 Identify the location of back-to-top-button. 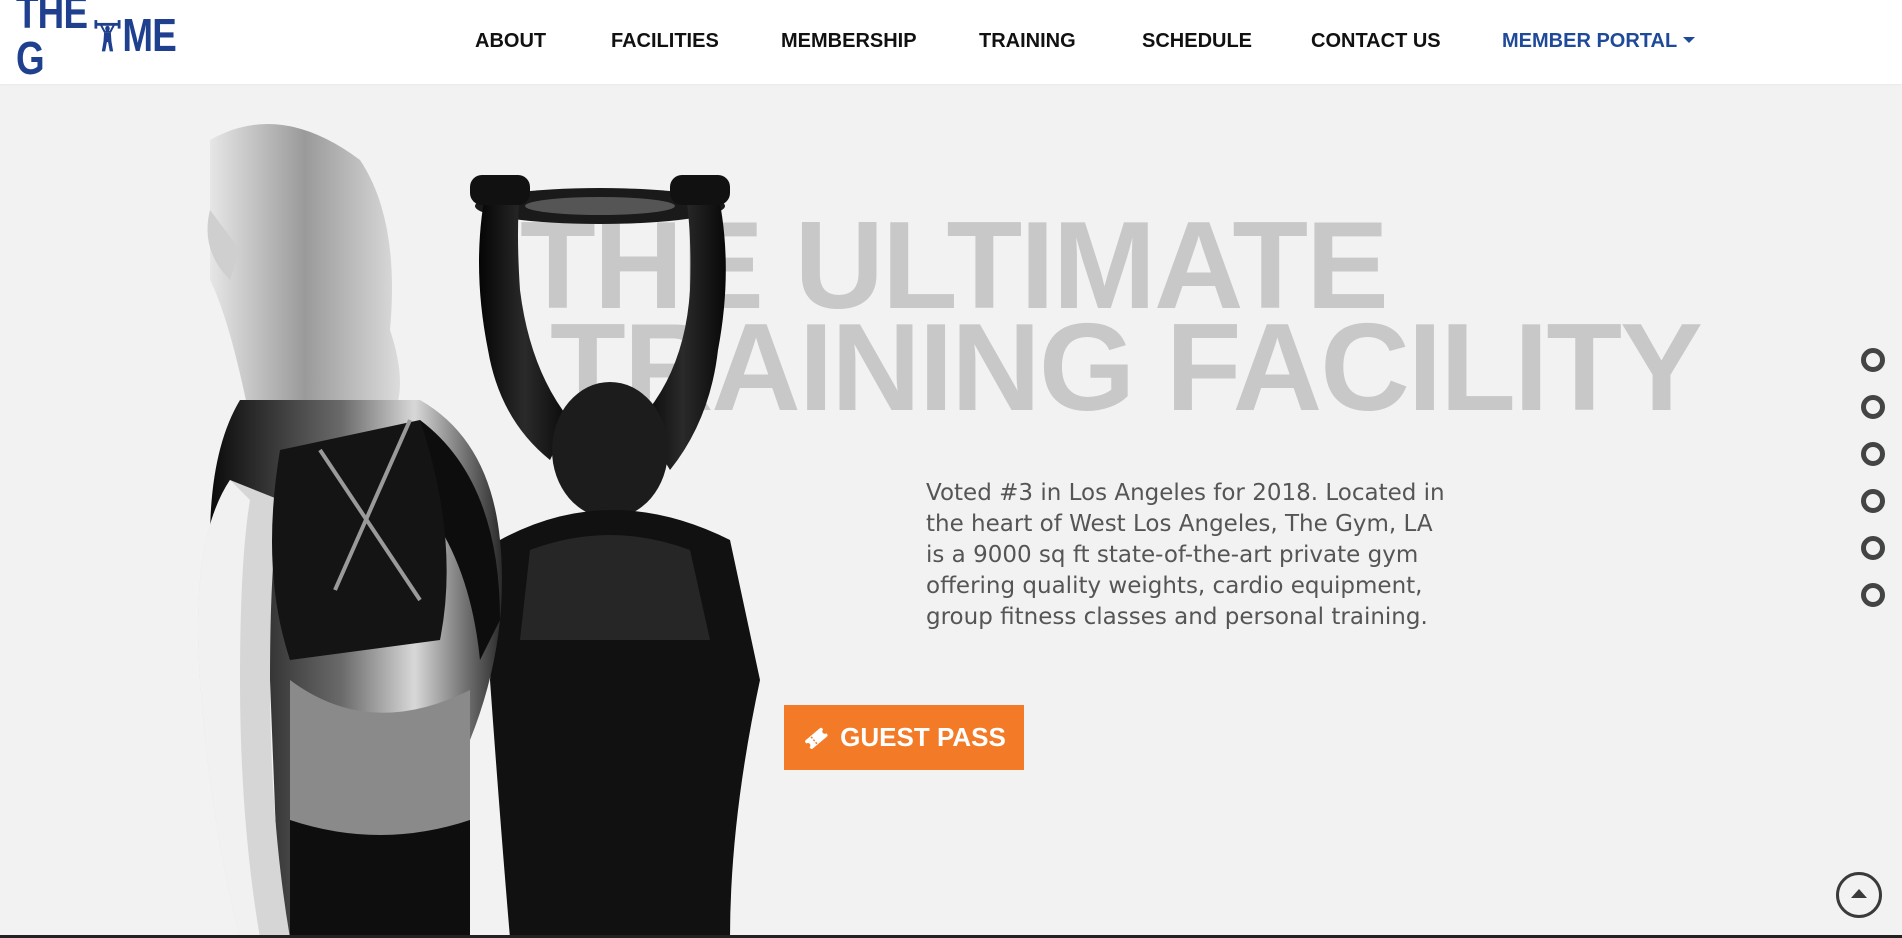
(1859, 895).